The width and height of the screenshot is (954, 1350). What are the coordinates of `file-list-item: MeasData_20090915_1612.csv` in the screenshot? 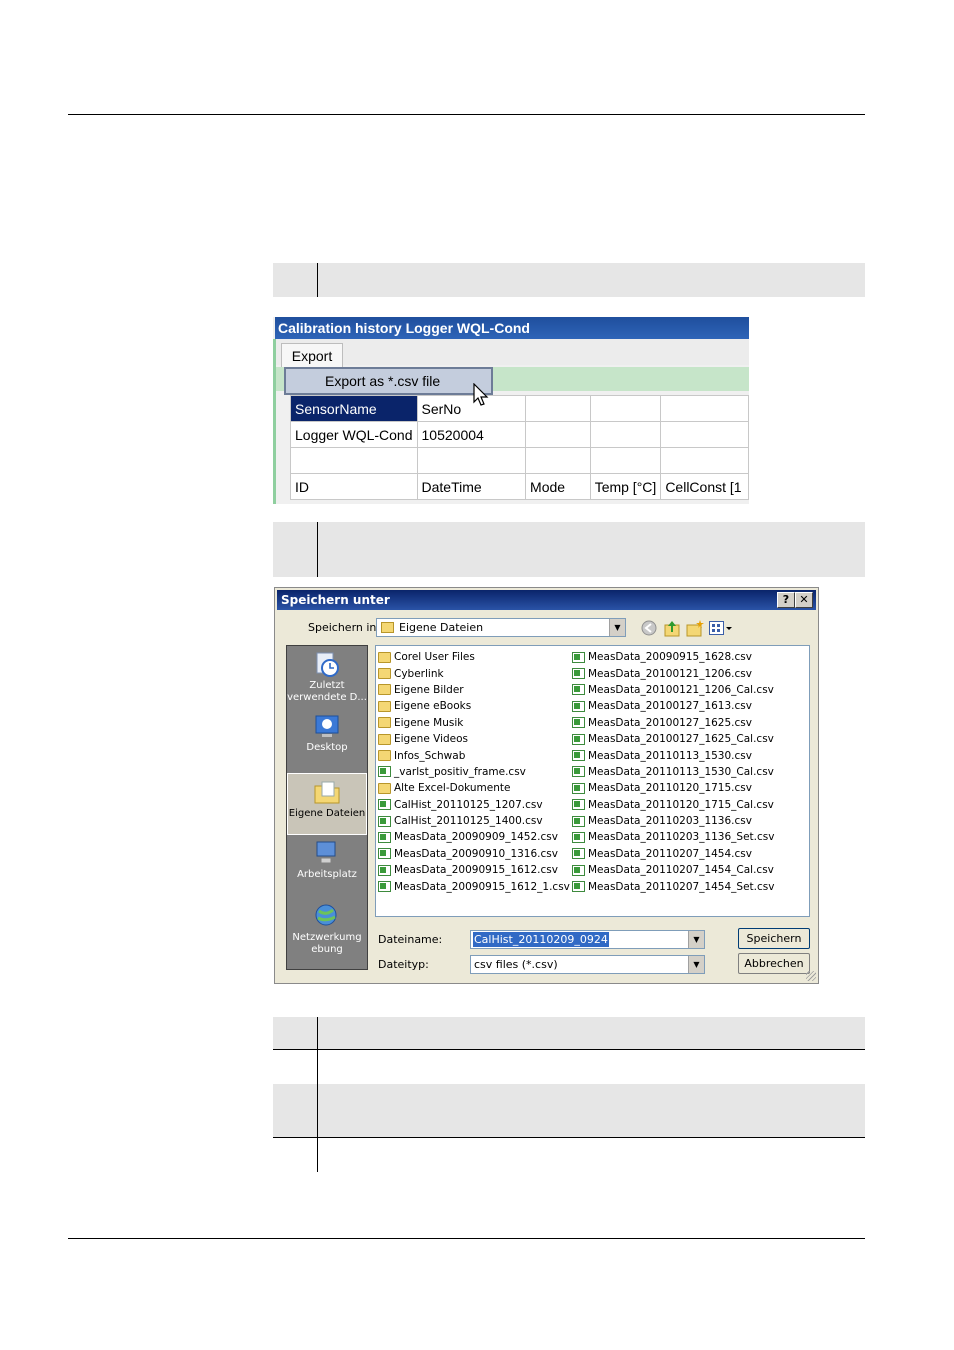 It's located at (474, 870).